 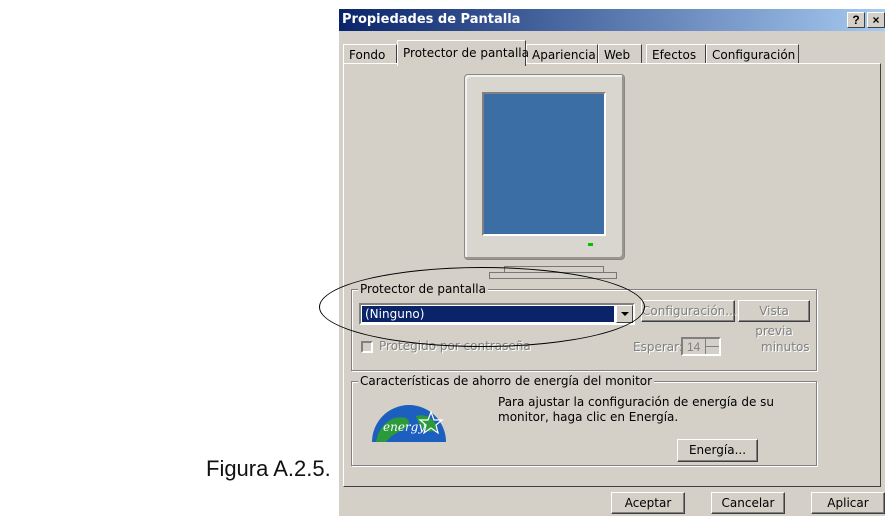 What do you see at coordinates (431, 19) in the screenshot?
I see `window-title: Propiedades de Pantalla` at bounding box center [431, 19].